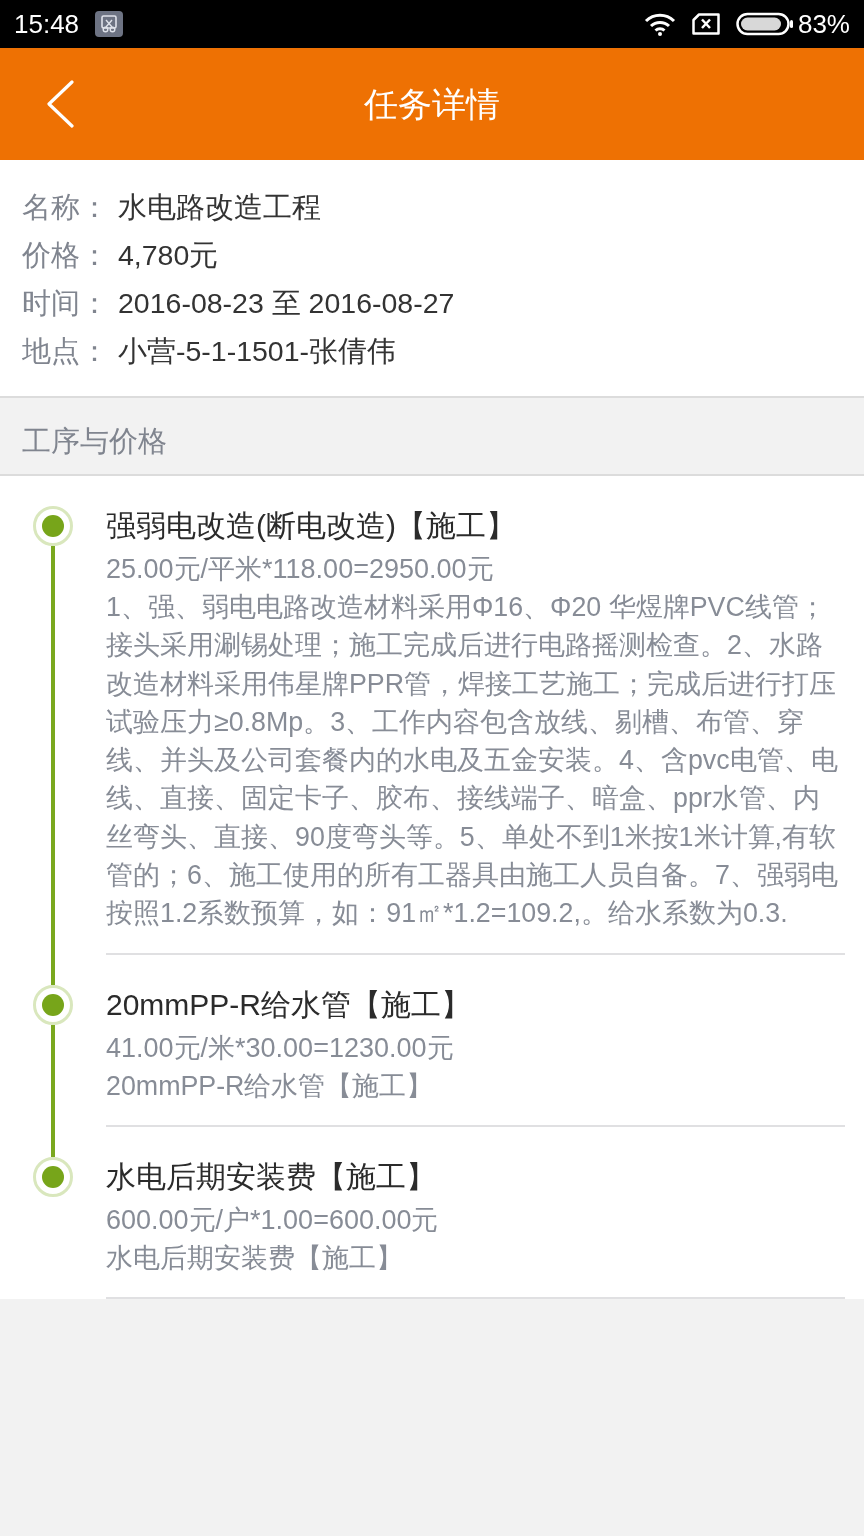 The width and height of the screenshot is (864, 1536). I want to click on field-value: 2016-08-23 至 2016-08-27, so click(286, 303).